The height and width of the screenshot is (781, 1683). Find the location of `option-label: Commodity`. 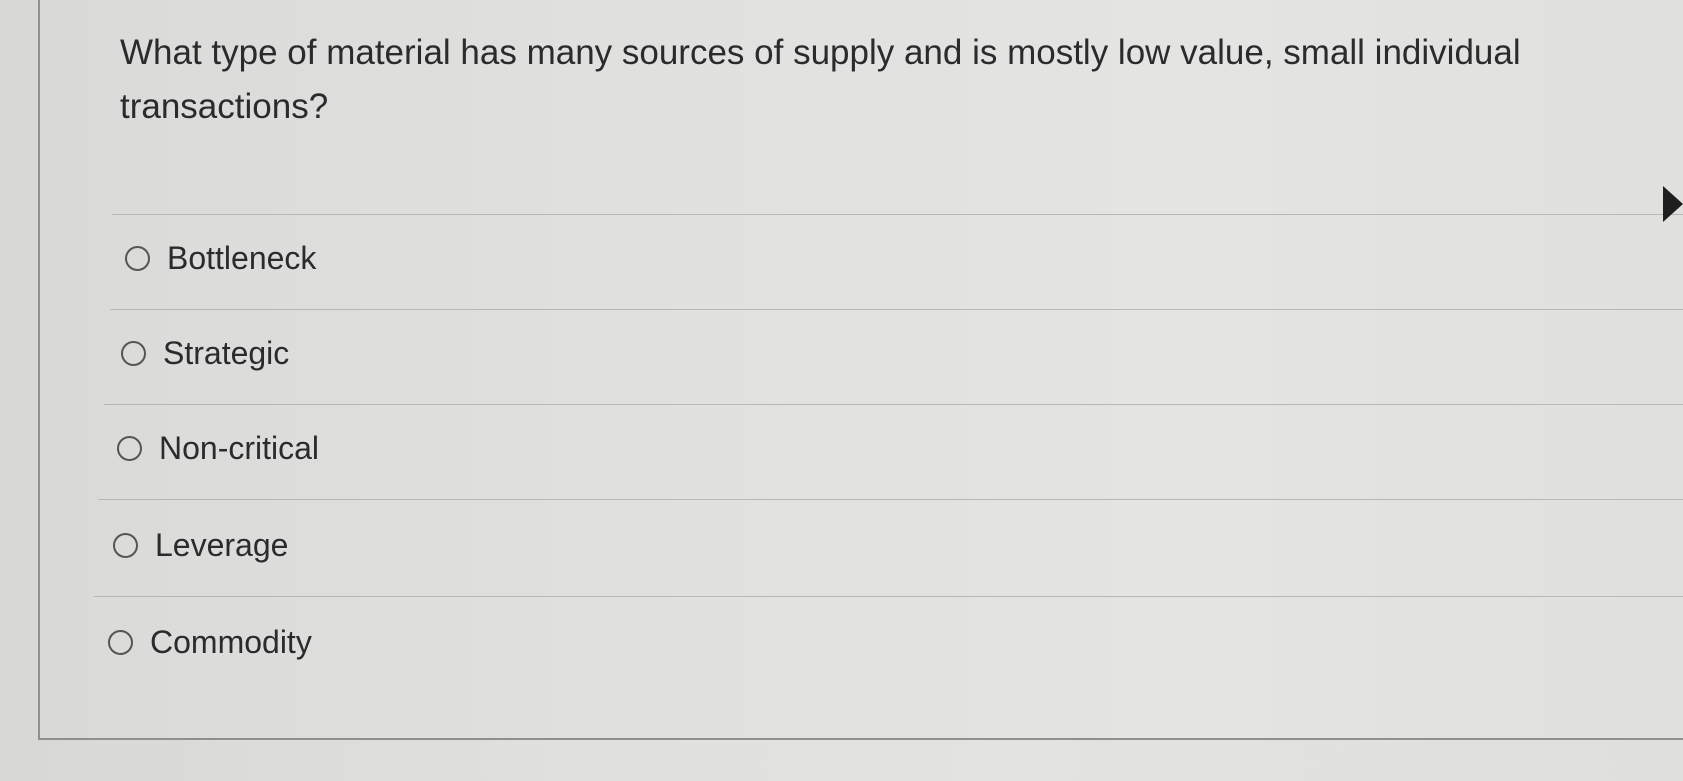

option-label: Commodity is located at coordinates (231, 642).